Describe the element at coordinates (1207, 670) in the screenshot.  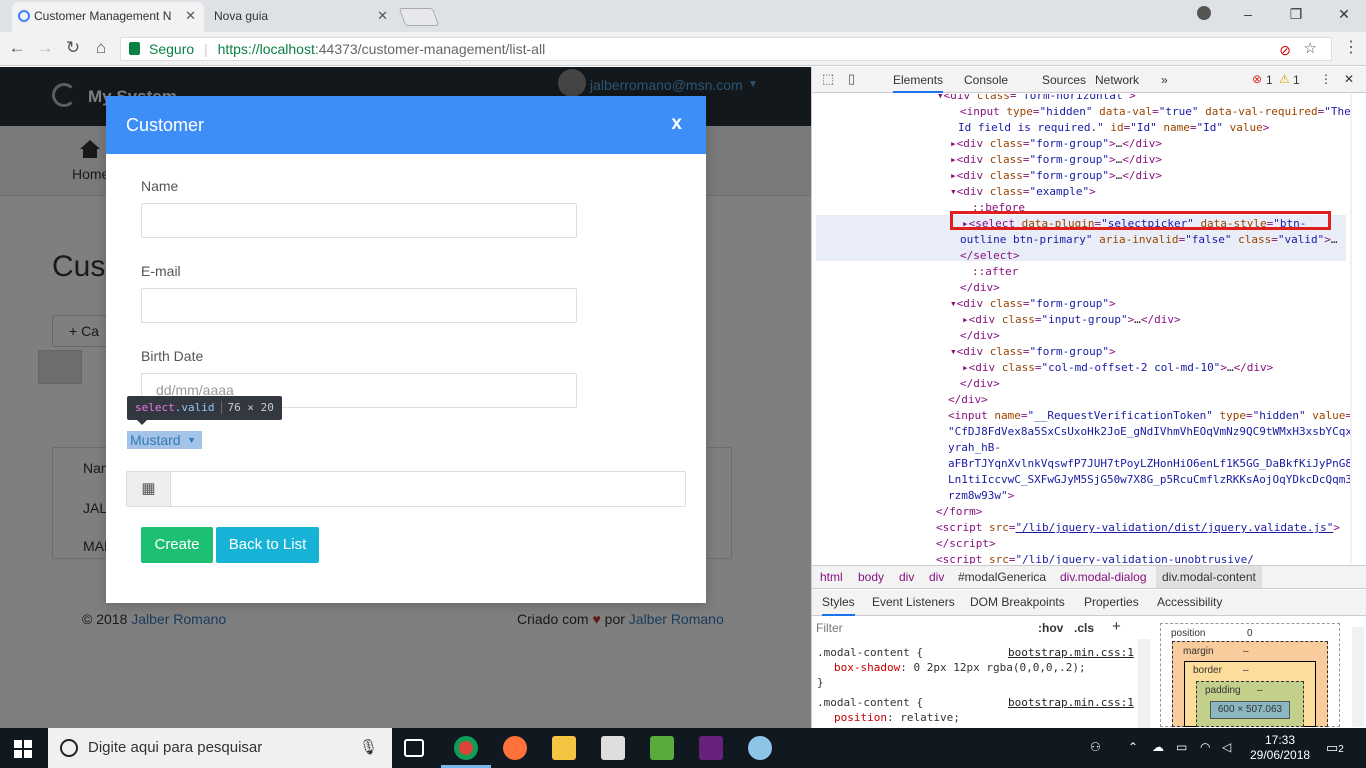
I see `border-label: border` at that location.